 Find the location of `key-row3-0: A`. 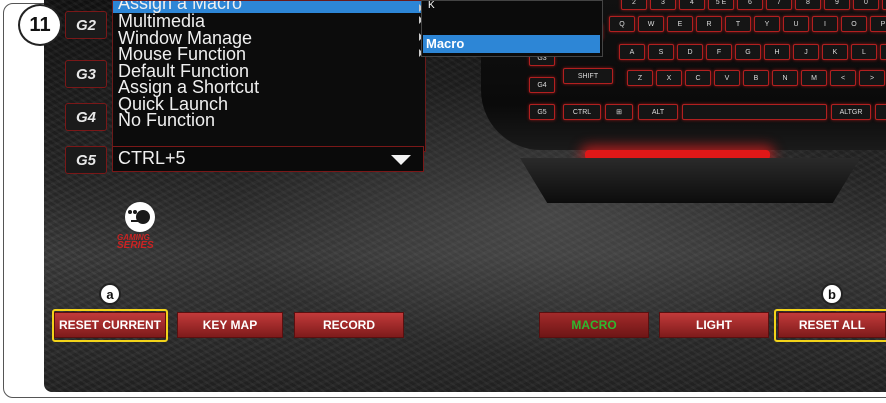

key-row3-0: A is located at coordinates (632, 52).